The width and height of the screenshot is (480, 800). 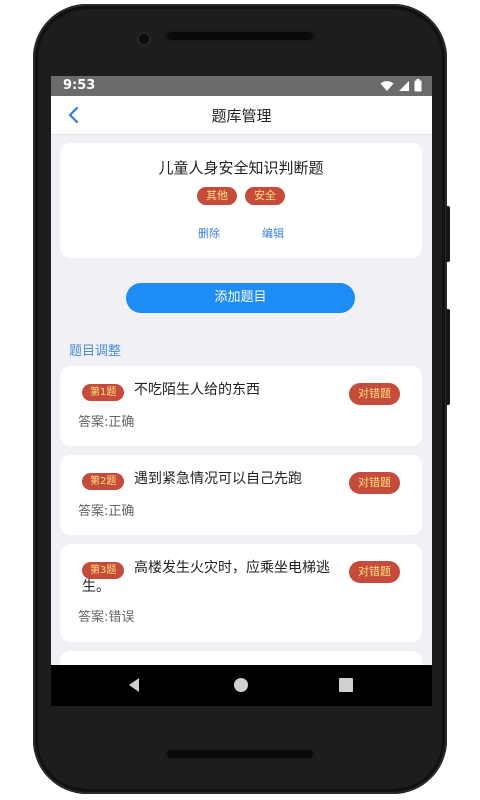 What do you see at coordinates (273, 233) in the screenshot?
I see `edit-button: 编辑` at bounding box center [273, 233].